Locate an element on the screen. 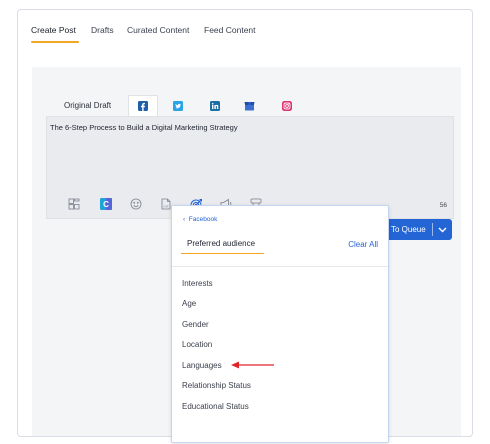  chevron-down-icon is located at coordinates (442, 229).